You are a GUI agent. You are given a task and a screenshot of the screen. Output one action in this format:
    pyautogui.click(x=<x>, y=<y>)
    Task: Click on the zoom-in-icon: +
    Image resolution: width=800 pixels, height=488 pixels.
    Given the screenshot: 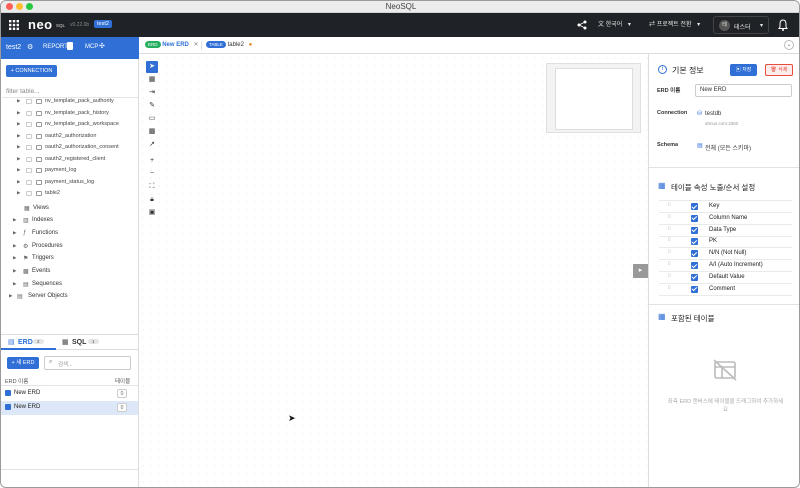 What is the action you would take?
    pyautogui.click(x=152, y=161)
    